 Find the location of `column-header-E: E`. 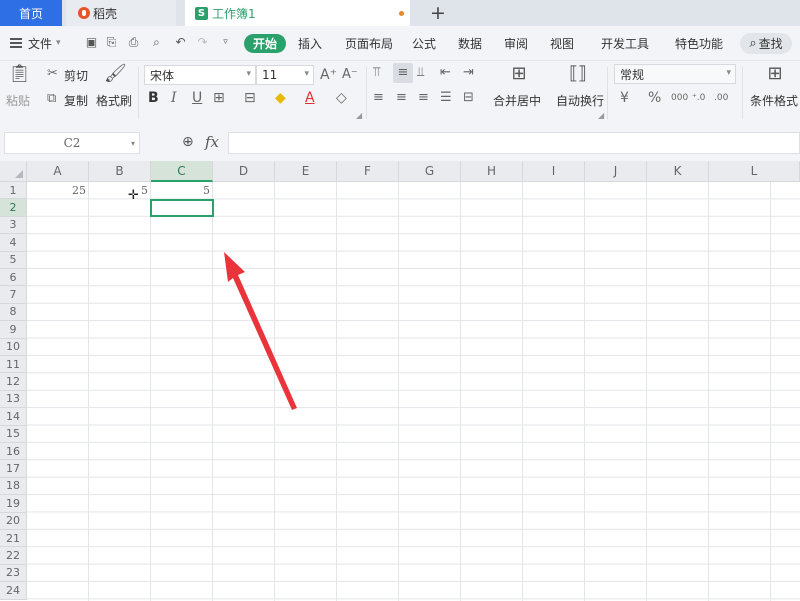

column-header-E: E is located at coordinates (306, 171).